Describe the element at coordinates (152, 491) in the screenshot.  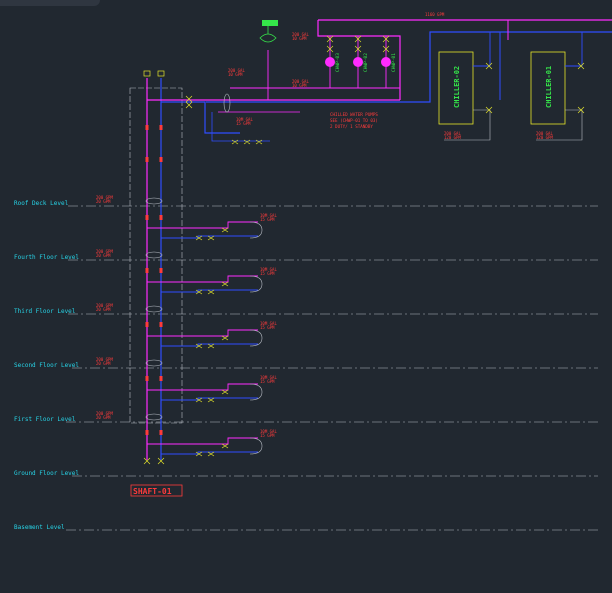
I see `shaft-label: SHAFT-01` at that location.